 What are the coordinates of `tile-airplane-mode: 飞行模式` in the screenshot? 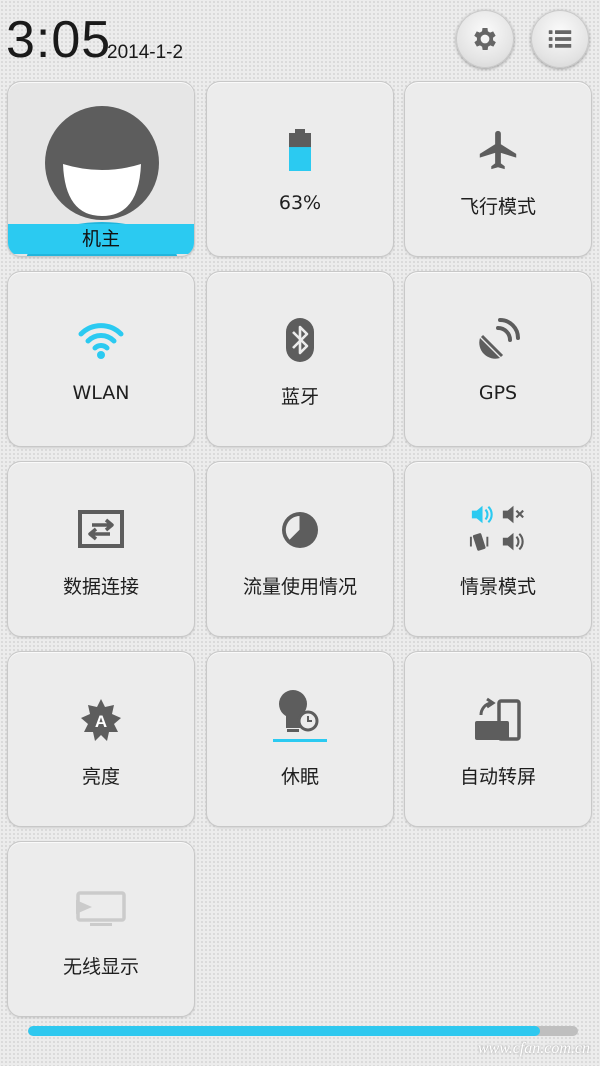 It's located at (498, 169).